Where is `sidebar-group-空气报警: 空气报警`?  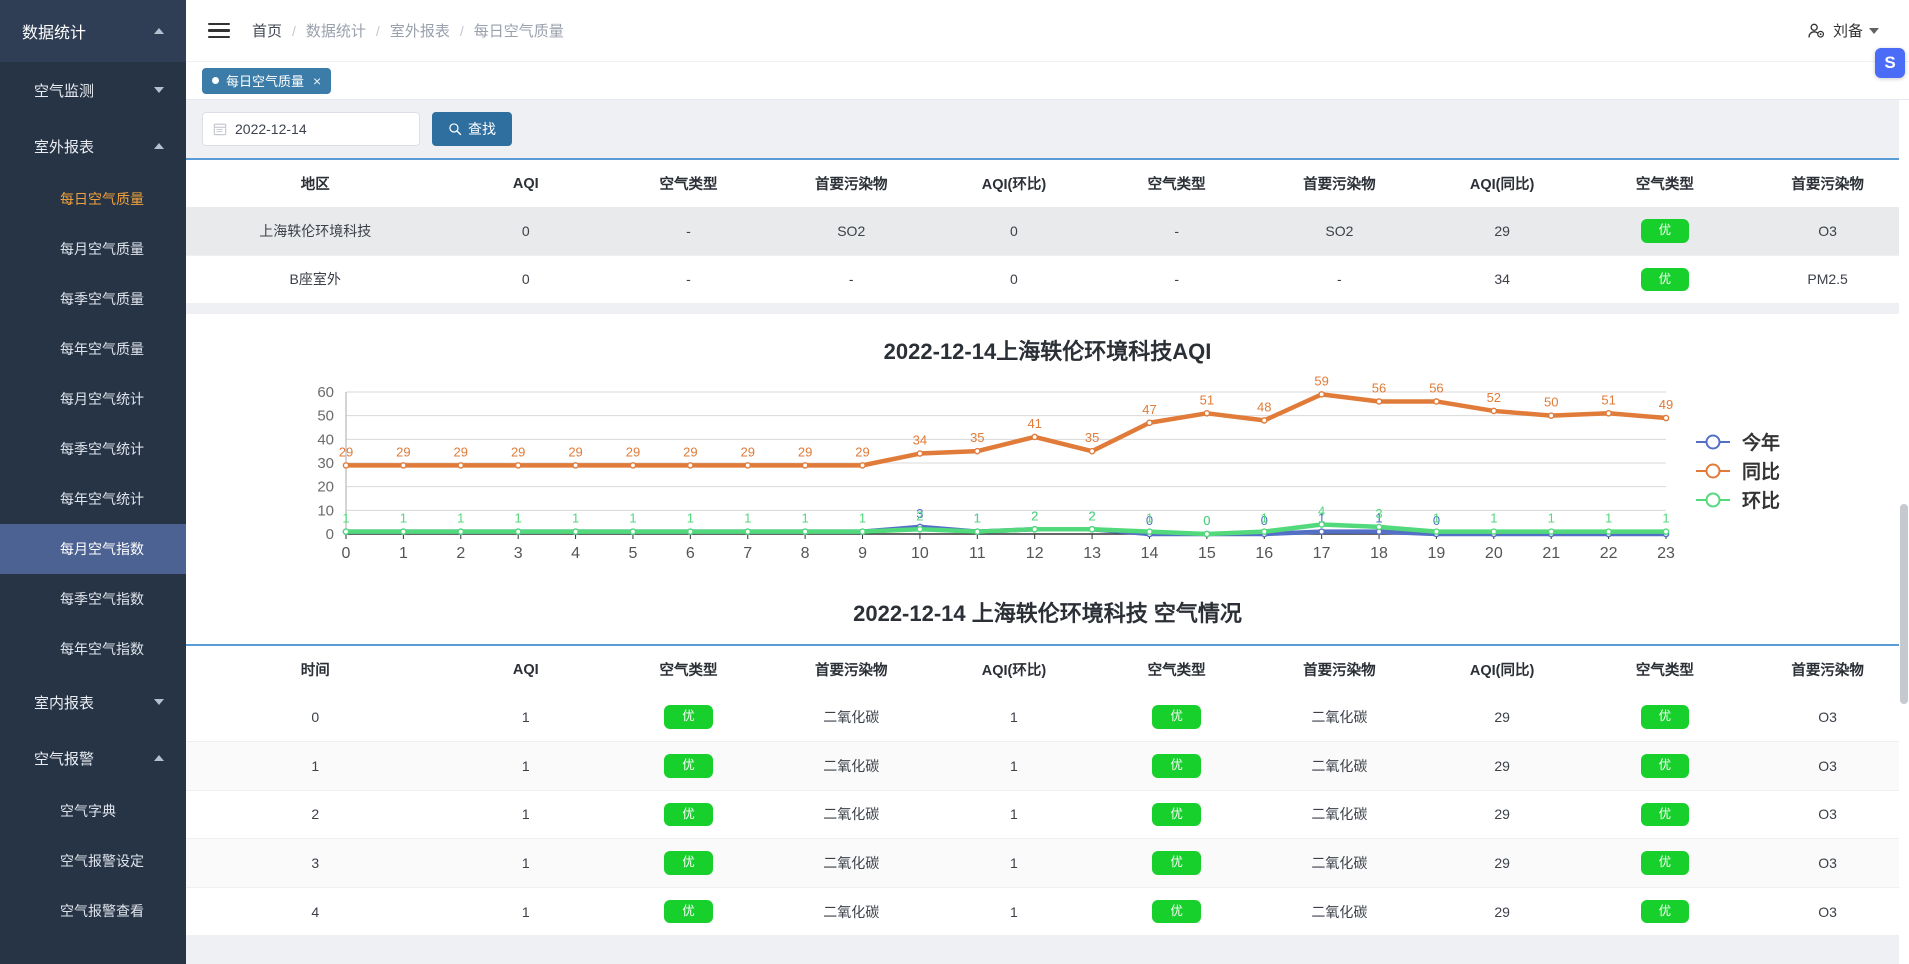 sidebar-group-空气报警: 空气报警 is located at coordinates (93, 758).